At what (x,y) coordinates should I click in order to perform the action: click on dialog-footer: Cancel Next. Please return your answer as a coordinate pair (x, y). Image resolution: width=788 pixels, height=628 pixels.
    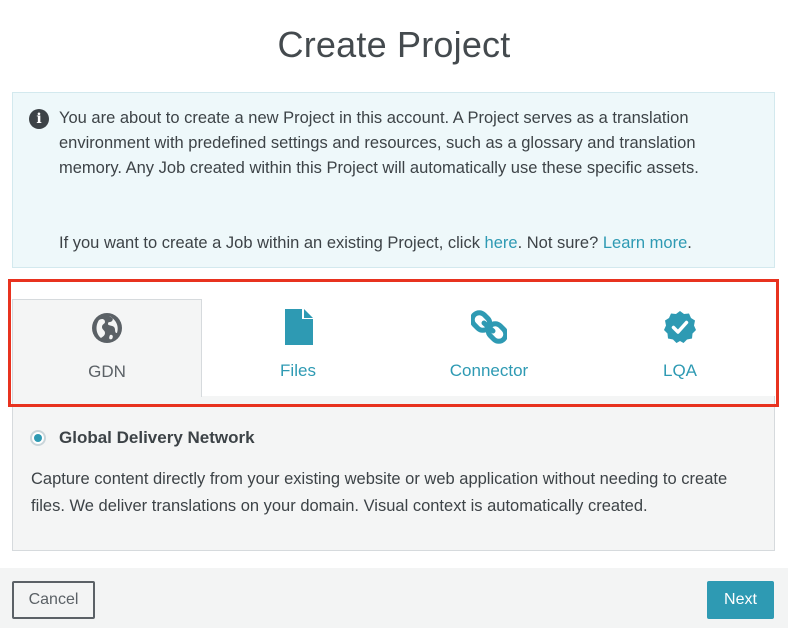
    Looking at the image, I should click on (394, 598).